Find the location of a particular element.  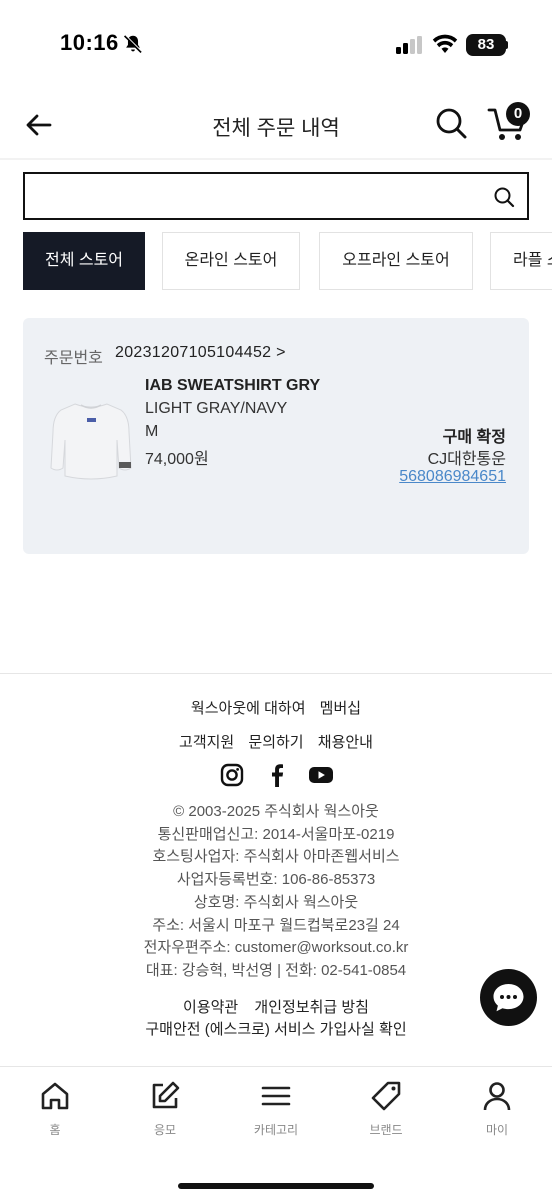

company-name: 상호명: 주식회사 웍스아웃 is located at coordinates (276, 902).